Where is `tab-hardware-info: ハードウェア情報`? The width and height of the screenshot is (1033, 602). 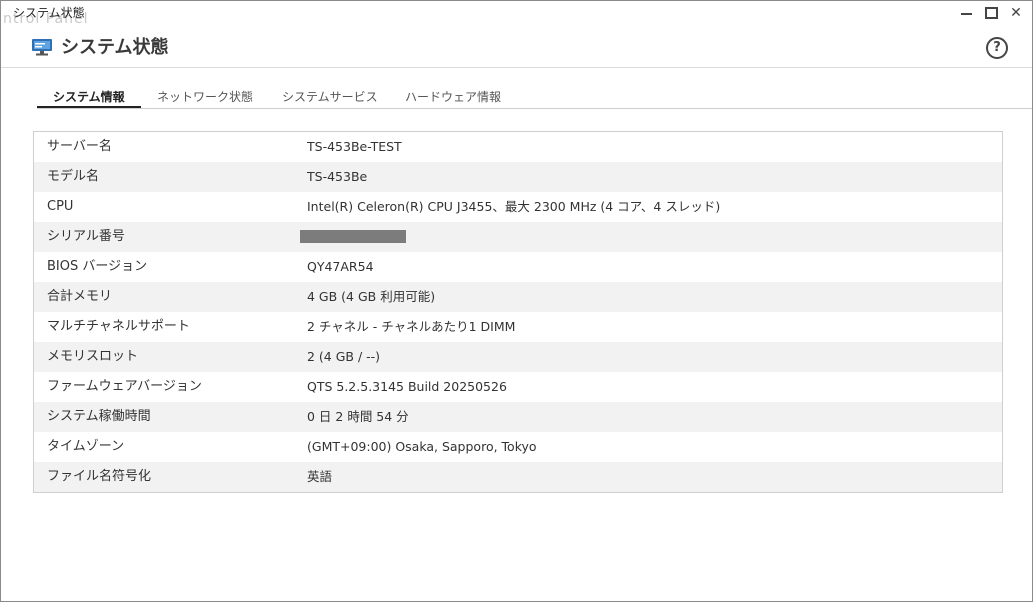
tab-hardware-info: ハードウェア情報 is located at coordinates (453, 97).